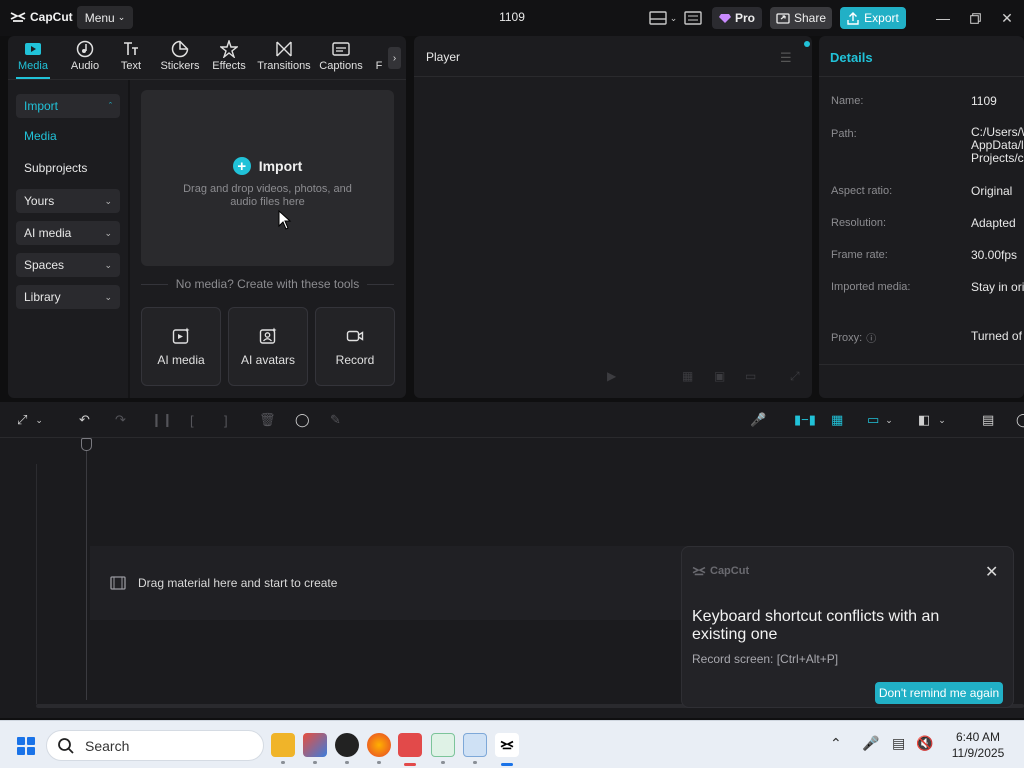 This screenshot has height=768, width=1024. What do you see at coordinates (226, 420) in the screenshot?
I see `trim-right-button: ]` at bounding box center [226, 420].